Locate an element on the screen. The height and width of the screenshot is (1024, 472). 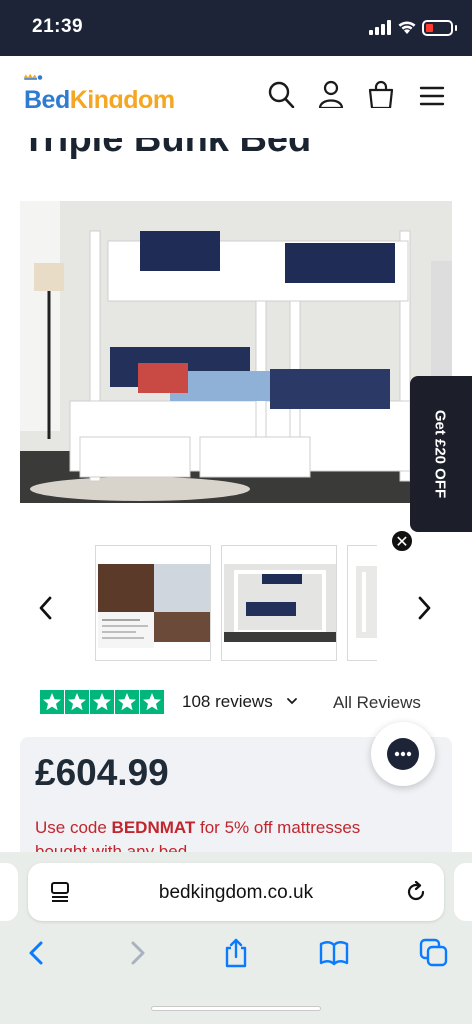
signal-icon is located at coordinates (380, 27).